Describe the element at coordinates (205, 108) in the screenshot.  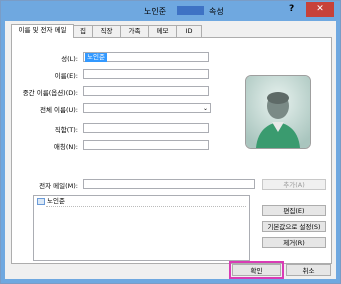
I see `chevron-down-icon: ⌄` at that location.